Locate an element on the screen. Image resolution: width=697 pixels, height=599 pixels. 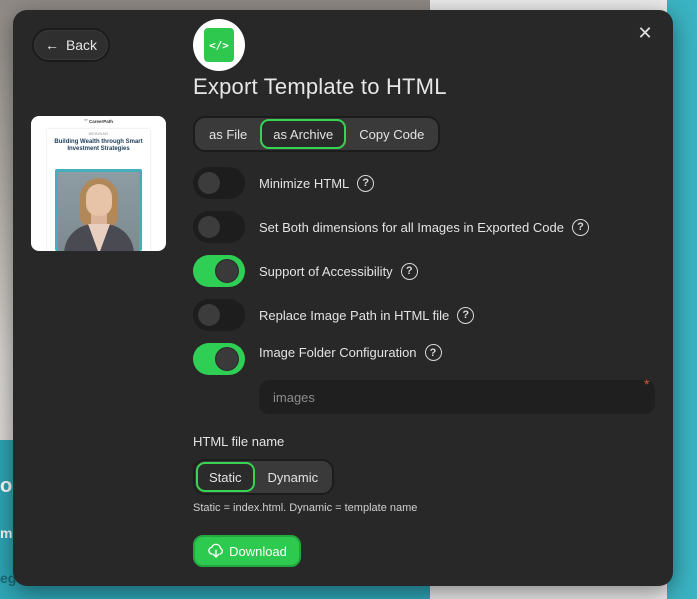
cloud-download-icon is located at coordinates (216, 550).